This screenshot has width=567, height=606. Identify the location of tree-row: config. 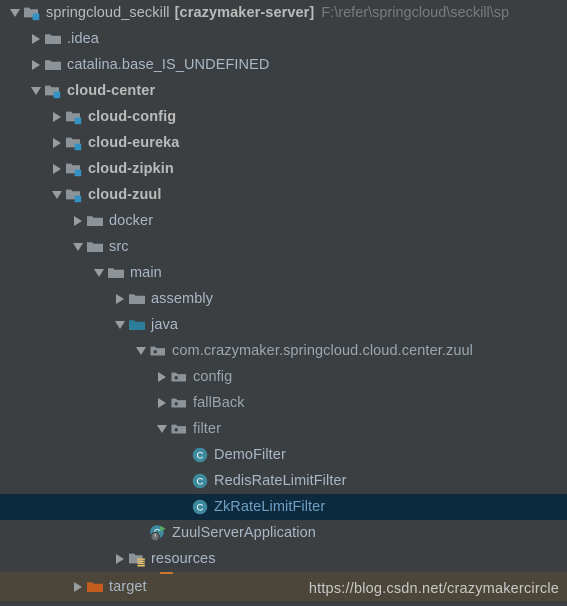
(283, 377).